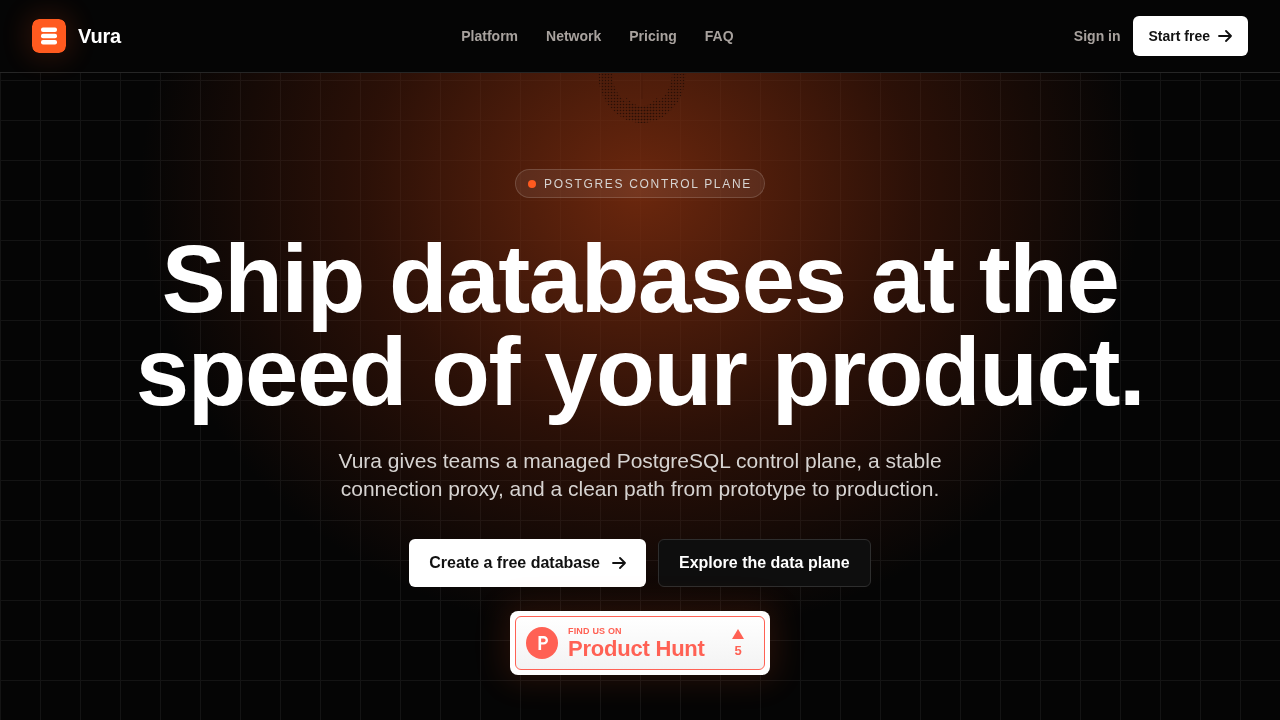 The height and width of the screenshot is (720, 1280). I want to click on sign-in-link: Sign in, so click(1097, 36).